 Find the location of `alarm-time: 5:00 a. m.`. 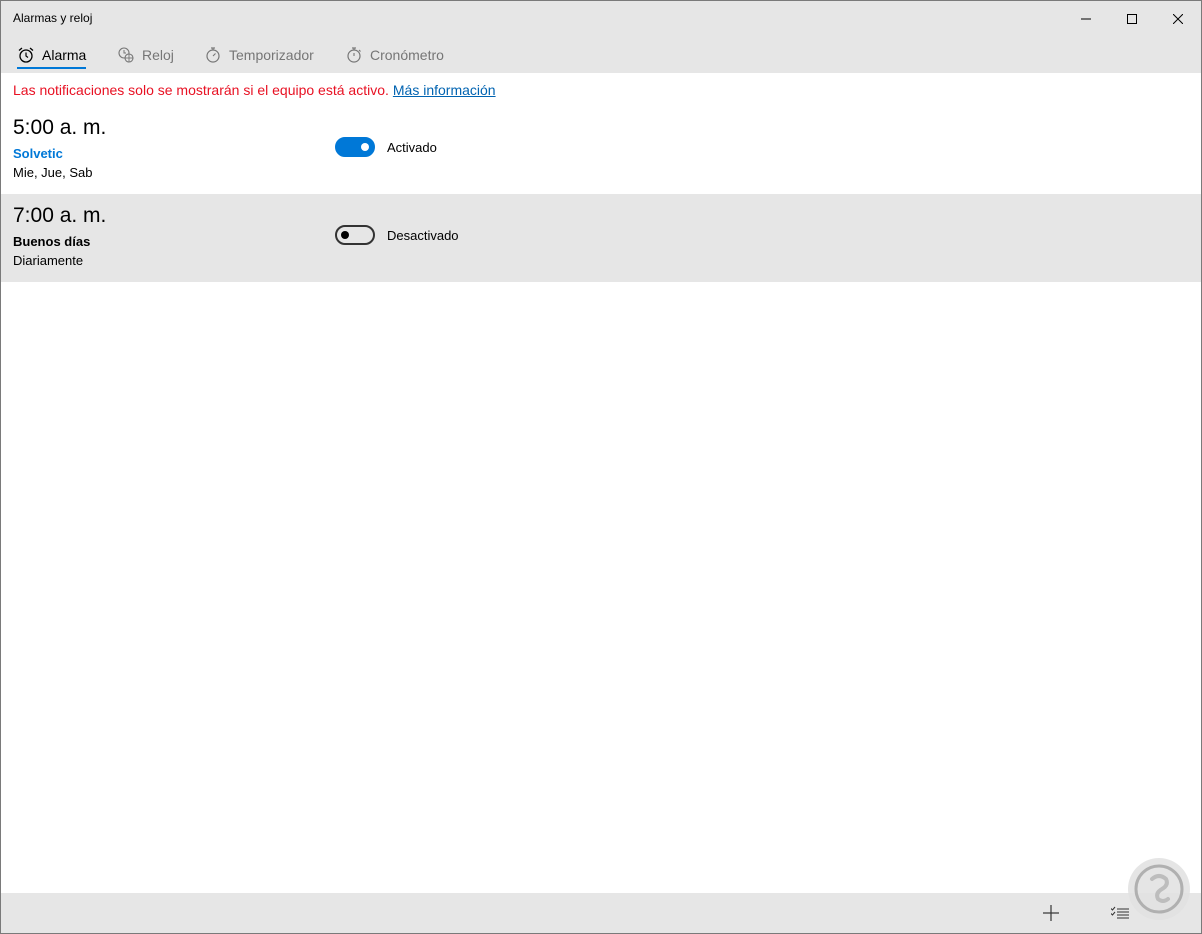

alarm-time: 5:00 a. m. is located at coordinates (60, 127).